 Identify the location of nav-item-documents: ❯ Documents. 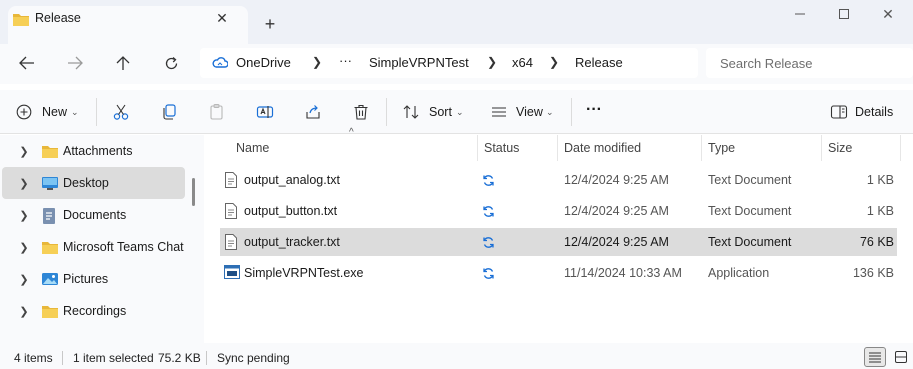
(93, 215).